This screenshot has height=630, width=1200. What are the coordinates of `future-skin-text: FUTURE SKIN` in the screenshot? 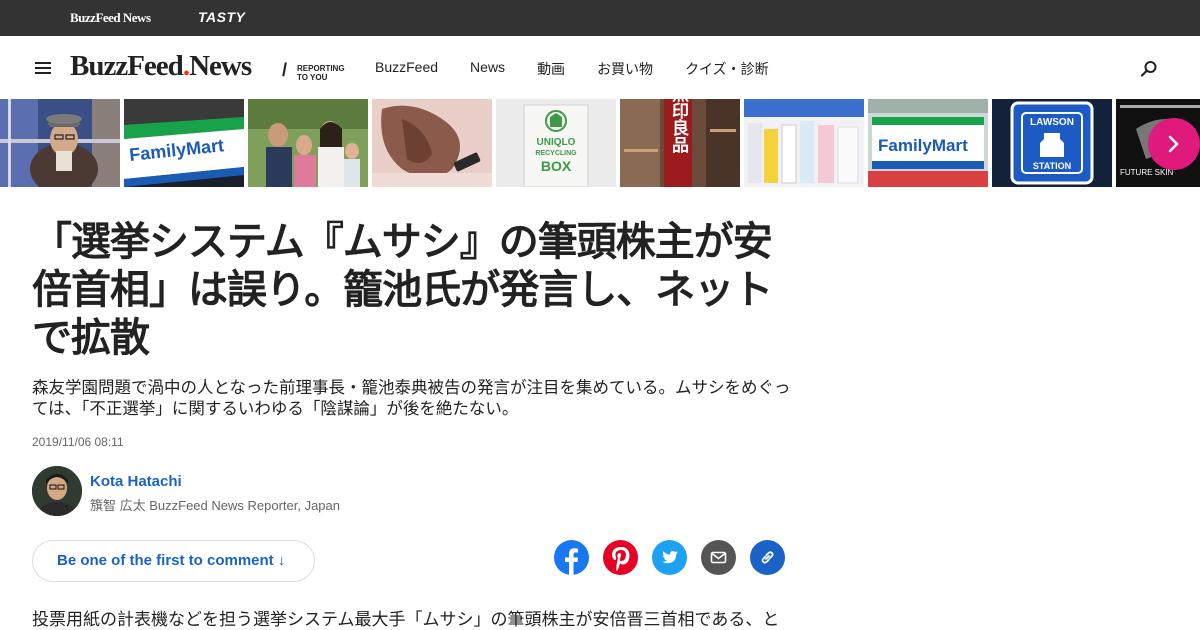 It's located at (1147, 172).